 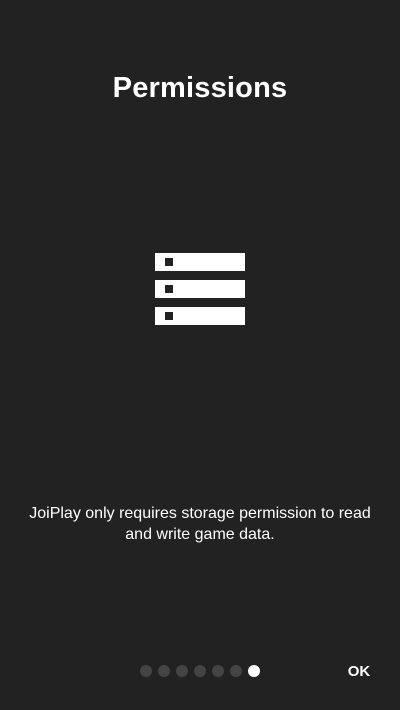 I want to click on page-indicator, so click(x=200, y=671).